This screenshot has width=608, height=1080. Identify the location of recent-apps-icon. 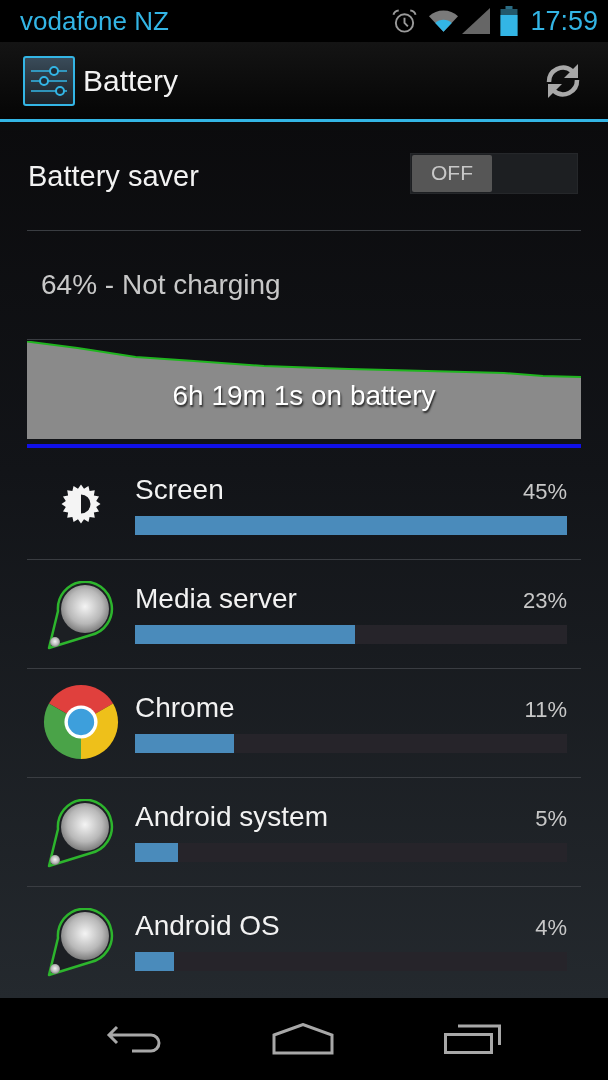
(473, 1039).